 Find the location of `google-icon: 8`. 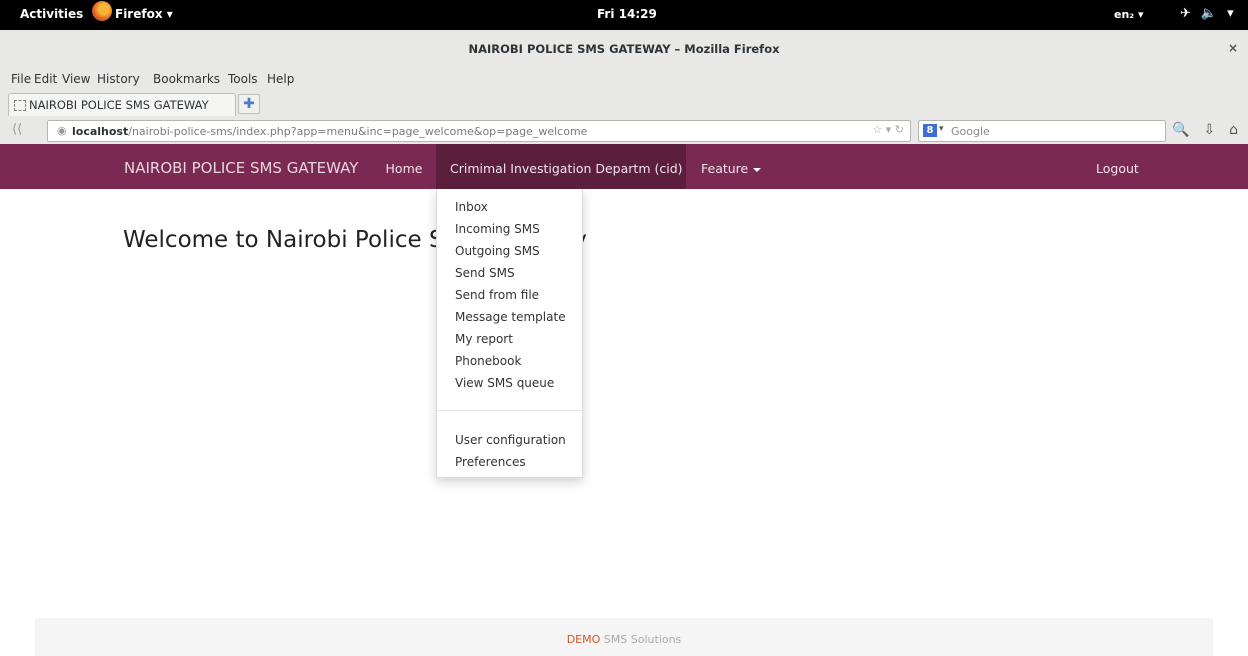

google-icon: 8 is located at coordinates (930, 130).